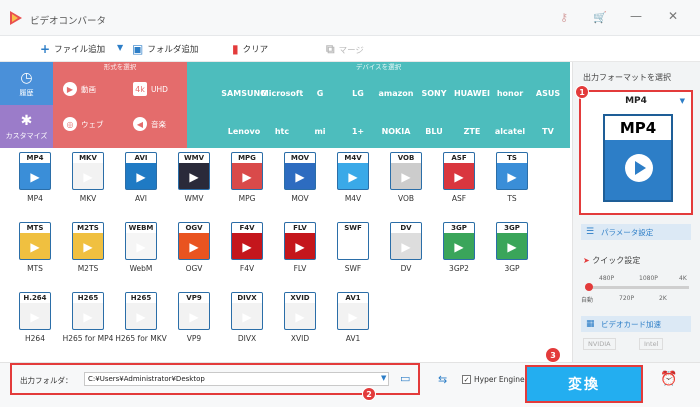  I want to click on quality-slider-handle, so click(589, 287).